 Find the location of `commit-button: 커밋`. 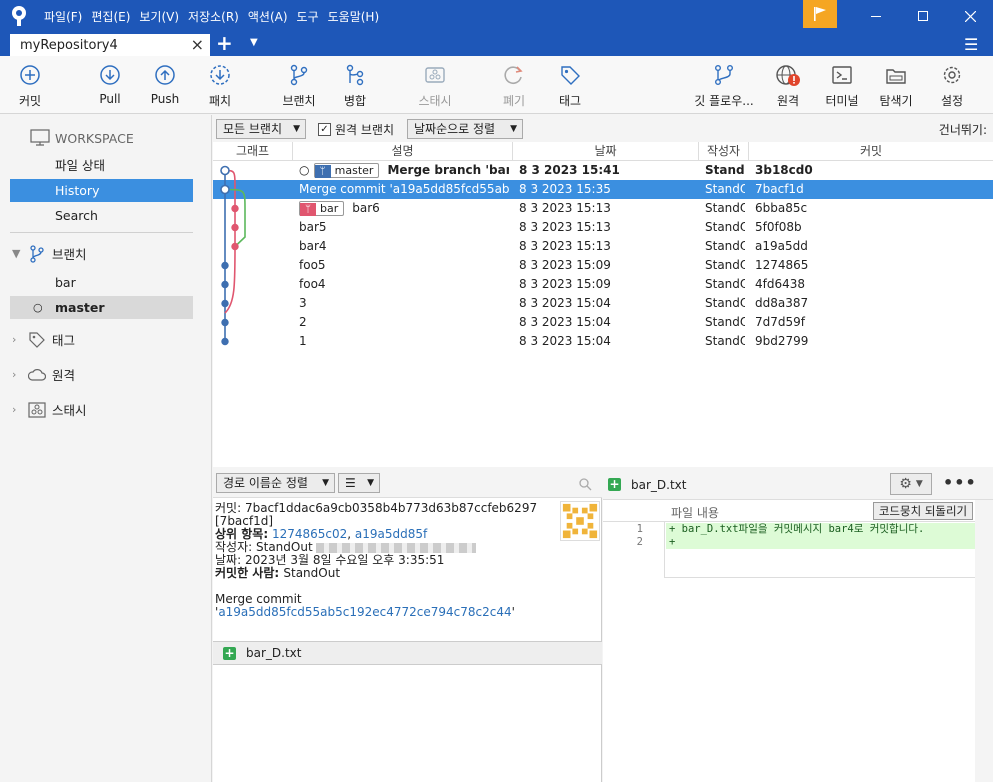

commit-button: 커밋 is located at coordinates (30, 86).